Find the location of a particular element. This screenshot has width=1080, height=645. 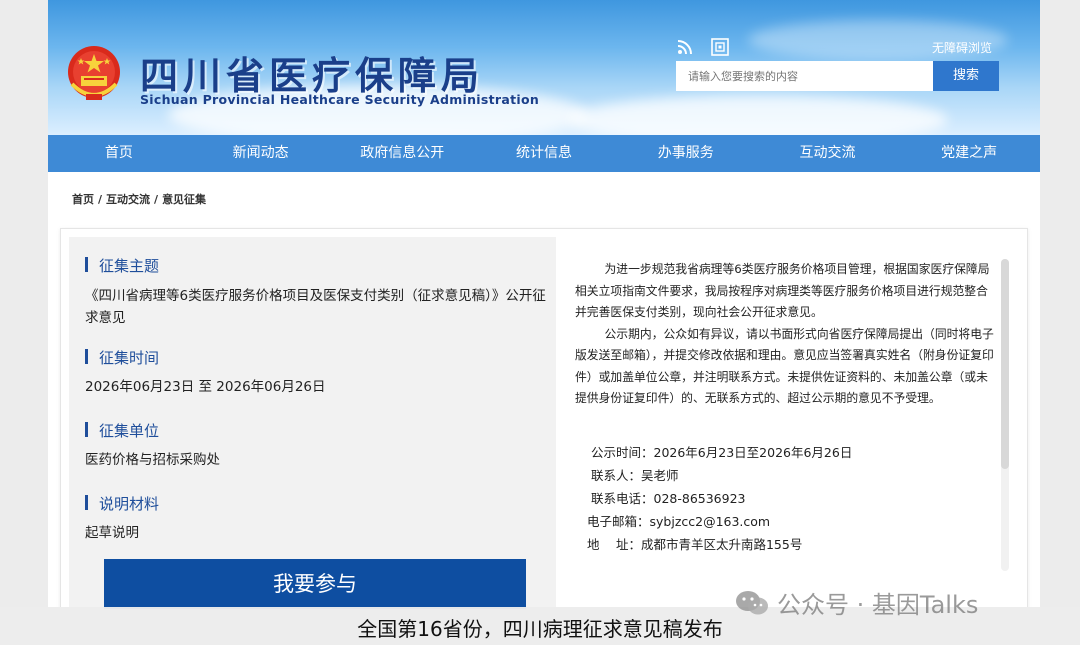

nav-item-services: 办事服务 is located at coordinates (686, 153).